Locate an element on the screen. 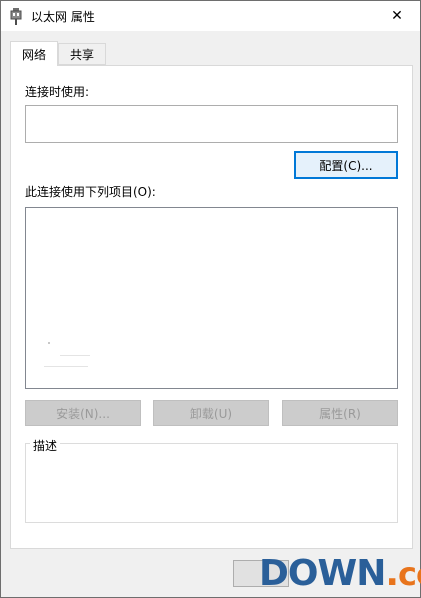  close-icon: ✕ is located at coordinates (397, 16).